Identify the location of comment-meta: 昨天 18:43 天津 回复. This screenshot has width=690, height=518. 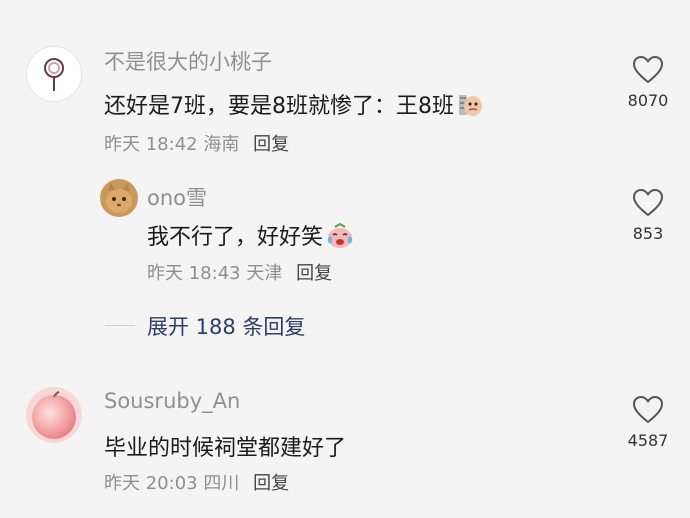
(239, 272).